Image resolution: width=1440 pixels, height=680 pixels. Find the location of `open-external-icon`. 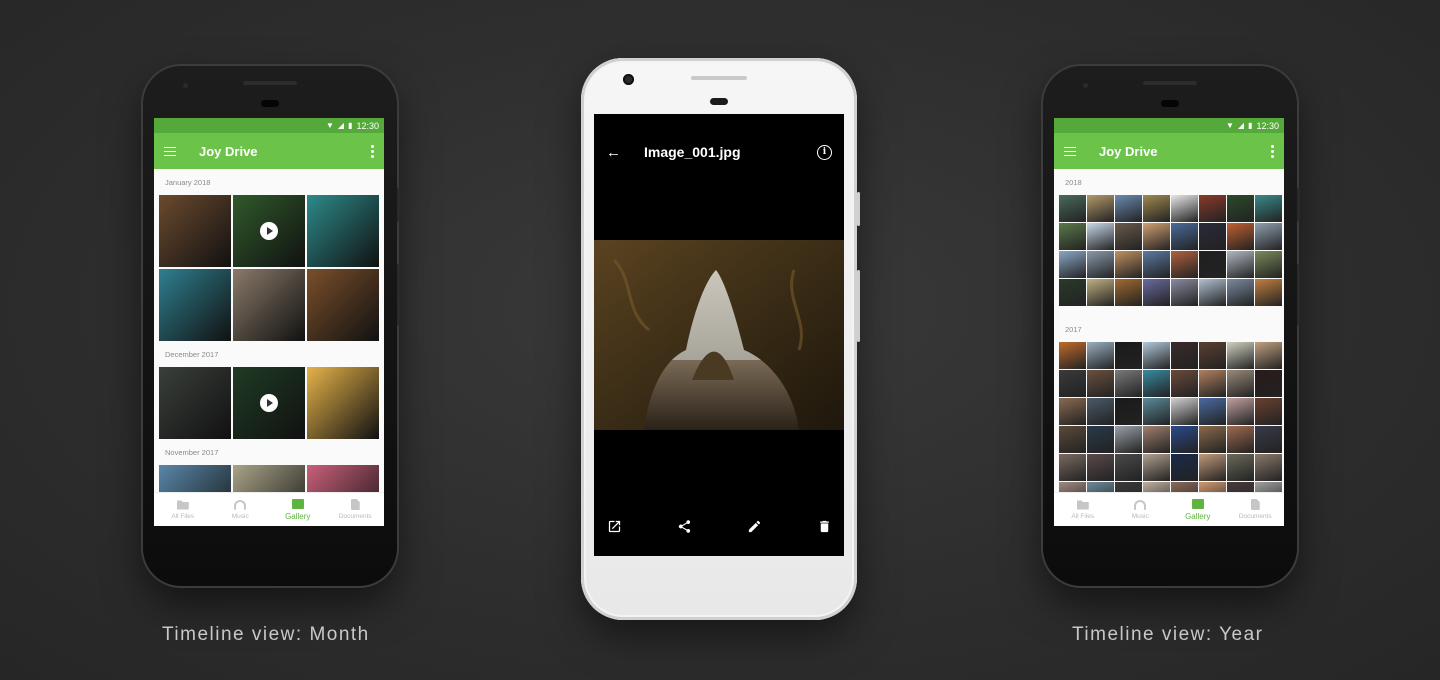

open-external-icon is located at coordinates (614, 526).